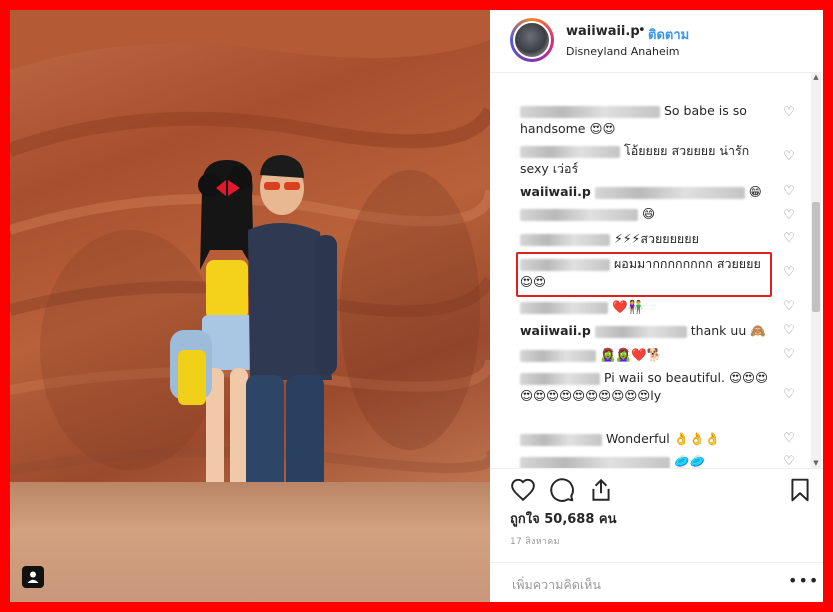  I want to click on comment-text: 😄, so click(648, 213).